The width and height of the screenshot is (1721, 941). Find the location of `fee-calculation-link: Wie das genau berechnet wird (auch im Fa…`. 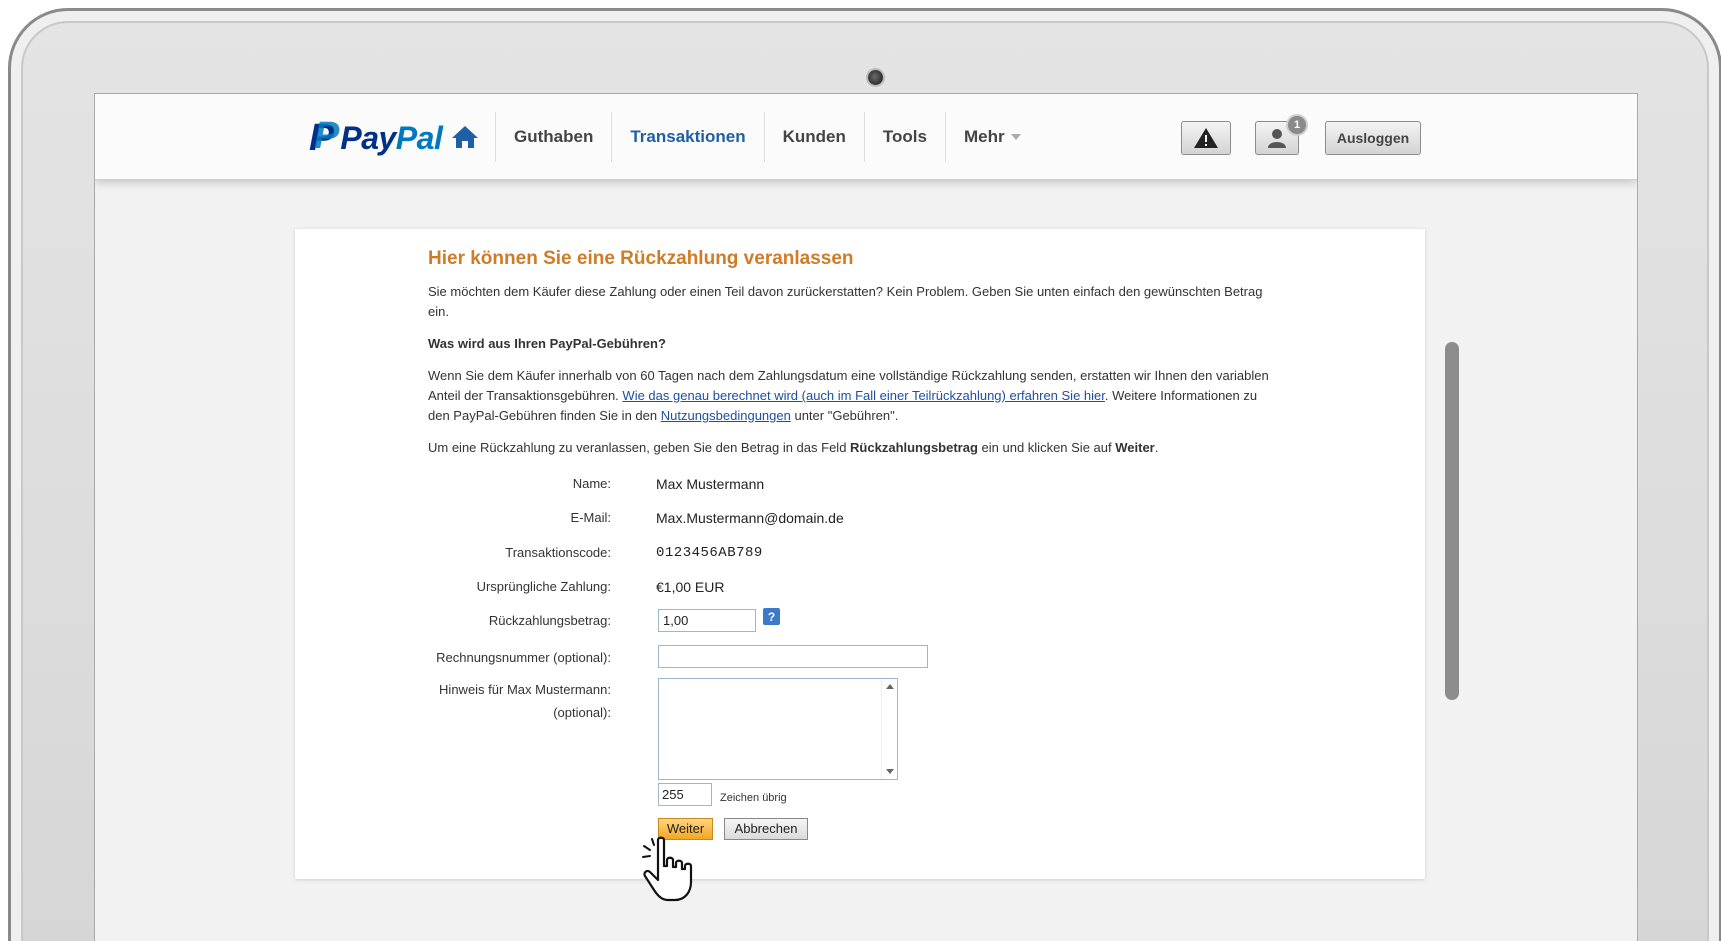

fee-calculation-link: Wie das genau berechnet wird (auch im Fa… is located at coordinates (863, 395).